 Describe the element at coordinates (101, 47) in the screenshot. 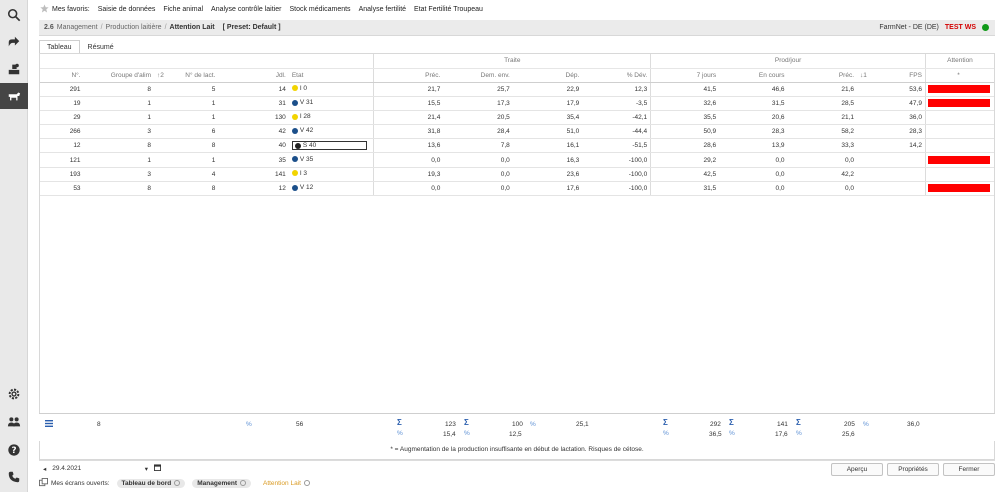

I see `tab-resume: Résumé` at that location.